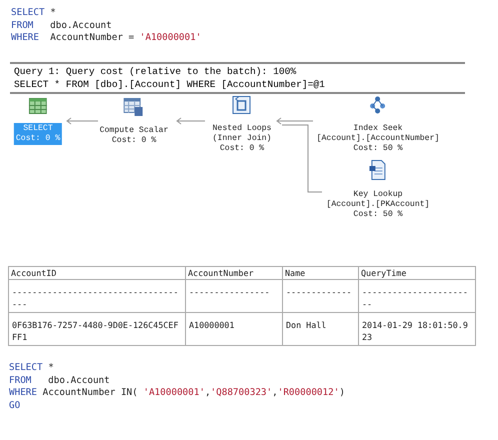 Image resolution: width=498 pixels, height=440 pixels. Describe the element at coordinates (378, 105) in the screenshot. I see `index-tree-icon` at that location.